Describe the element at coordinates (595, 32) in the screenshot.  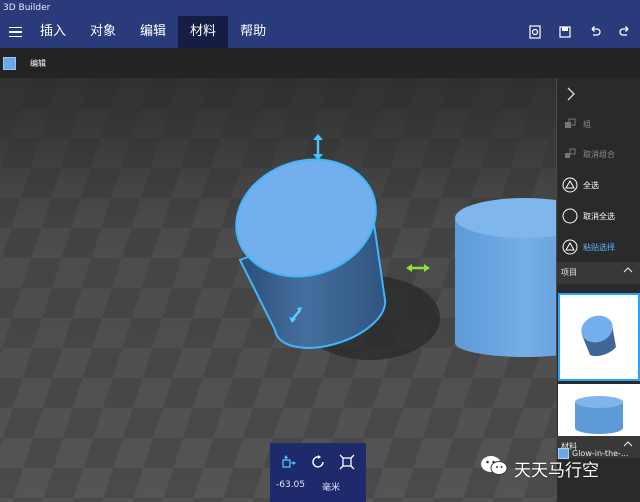
I see `undo-icon` at that location.